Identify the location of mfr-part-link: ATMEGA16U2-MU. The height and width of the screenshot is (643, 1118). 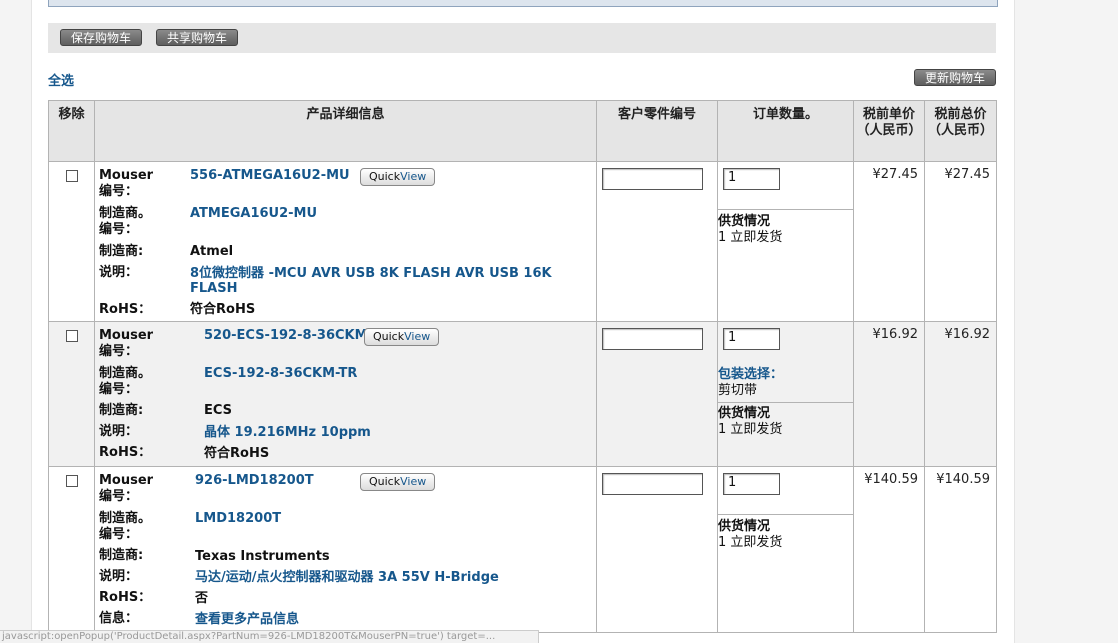
(253, 213).